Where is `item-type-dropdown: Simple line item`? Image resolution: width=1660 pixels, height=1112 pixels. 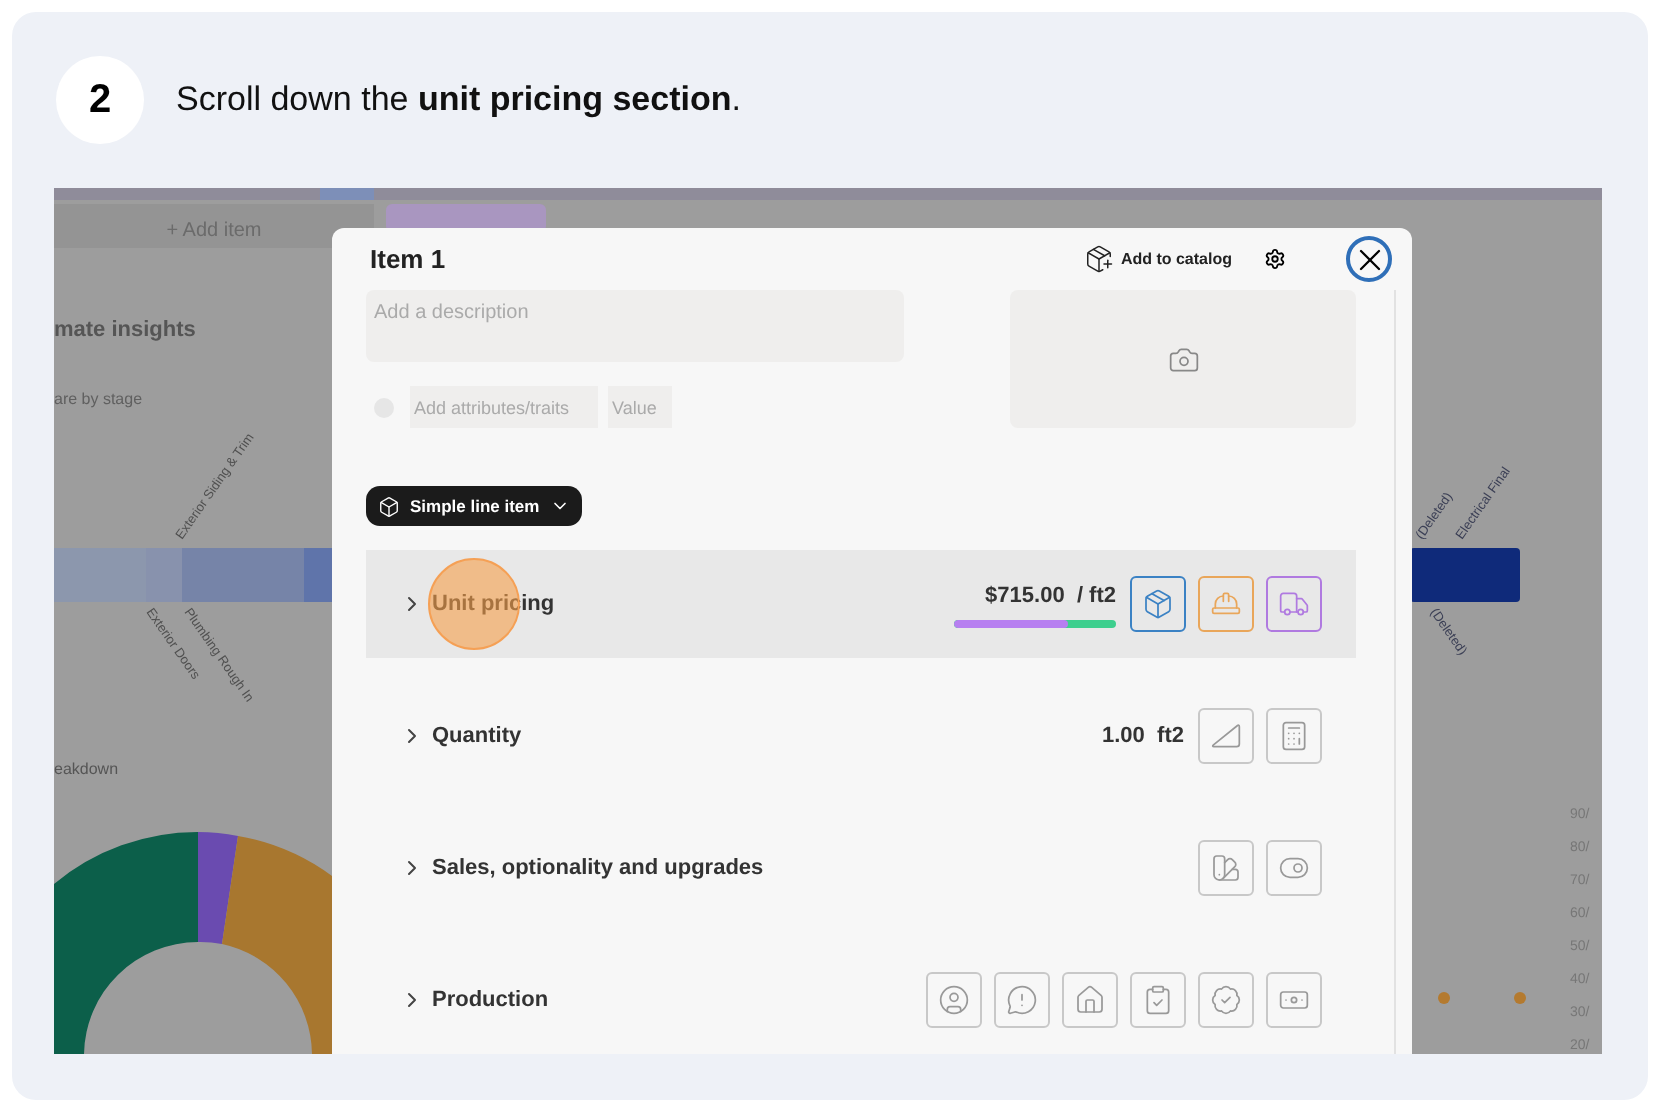 item-type-dropdown: Simple line item is located at coordinates (474, 506).